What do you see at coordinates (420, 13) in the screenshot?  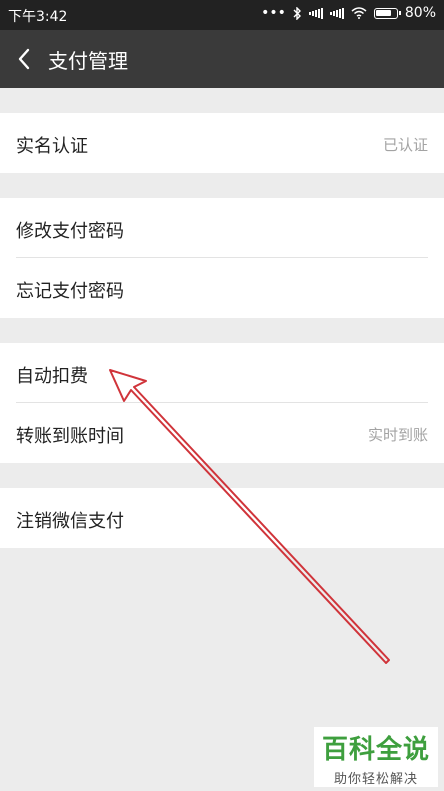 I see `battery-level: 80%` at bounding box center [420, 13].